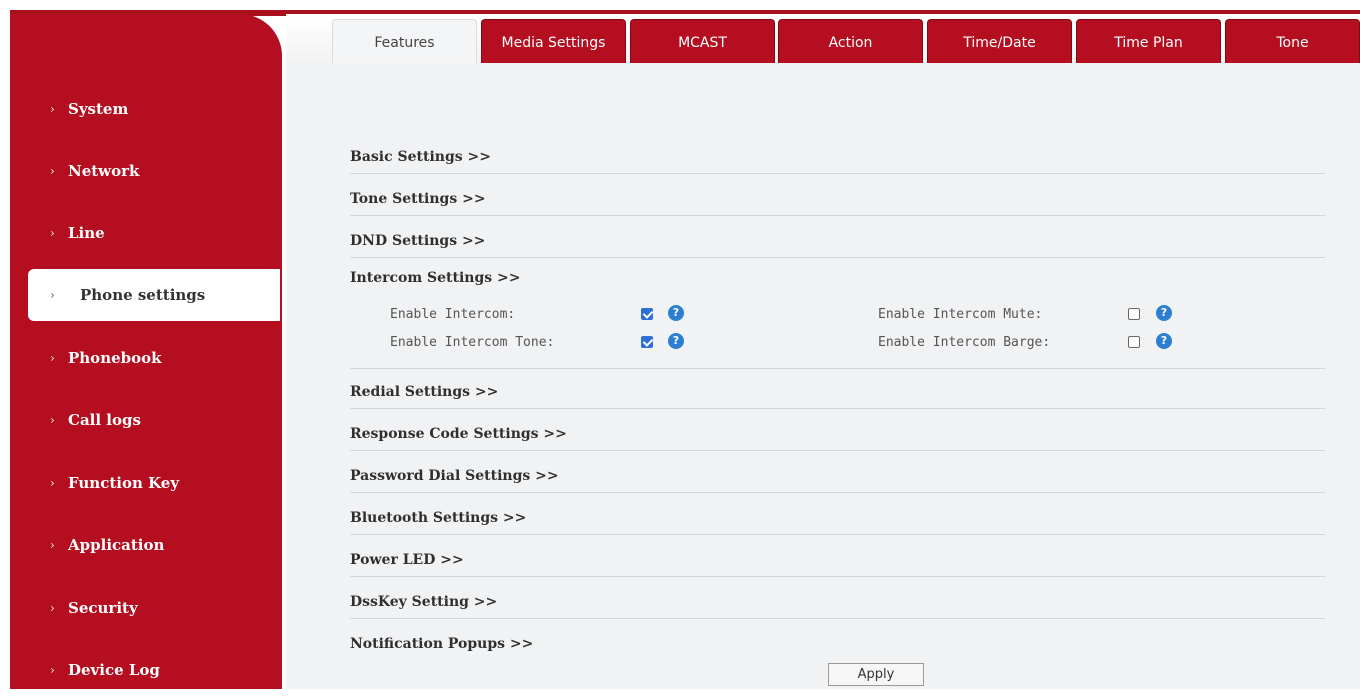 The image size is (1360, 696). I want to click on section-title: DND Settings >>, so click(418, 241).